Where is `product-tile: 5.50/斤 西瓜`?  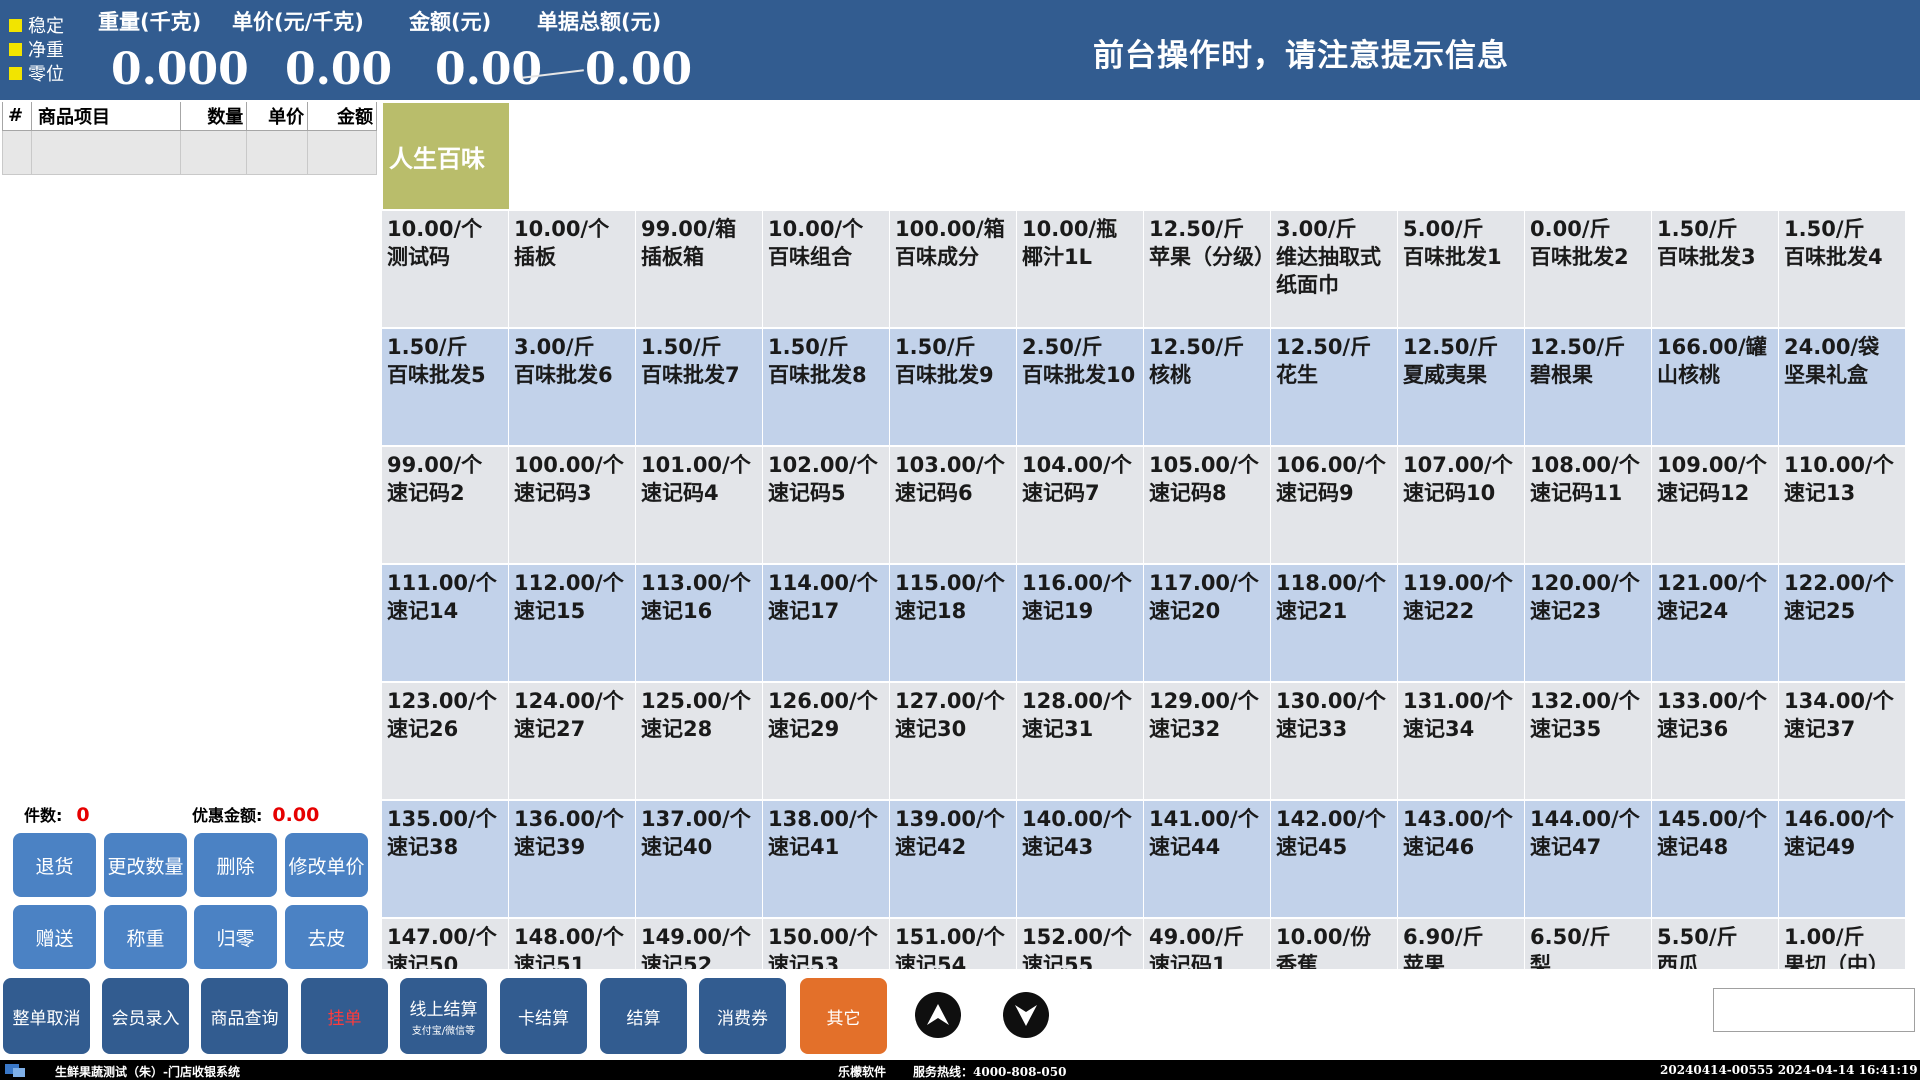
product-tile: 5.50/斤 西瓜 is located at coordinates (1715, 944).